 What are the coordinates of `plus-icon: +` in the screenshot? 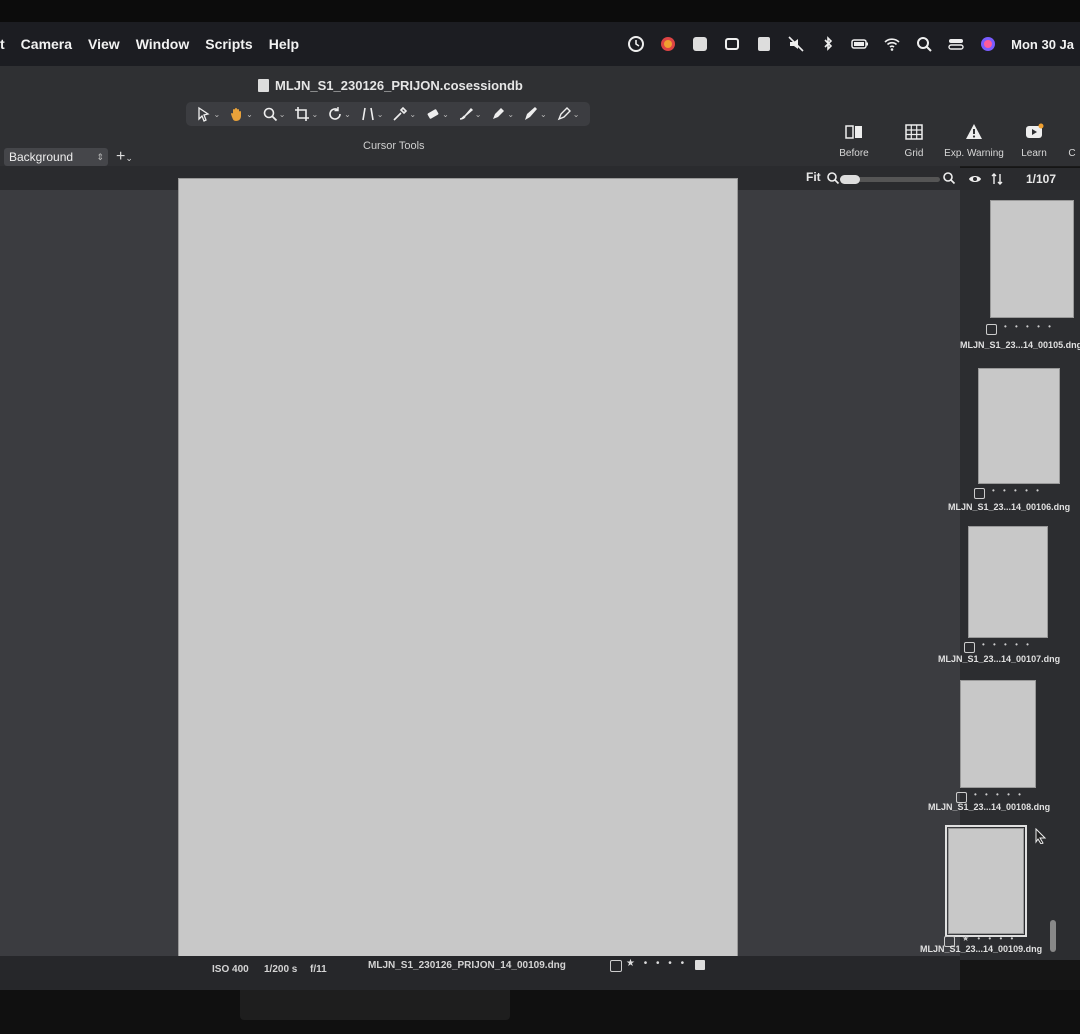 It's located at (121, 156).